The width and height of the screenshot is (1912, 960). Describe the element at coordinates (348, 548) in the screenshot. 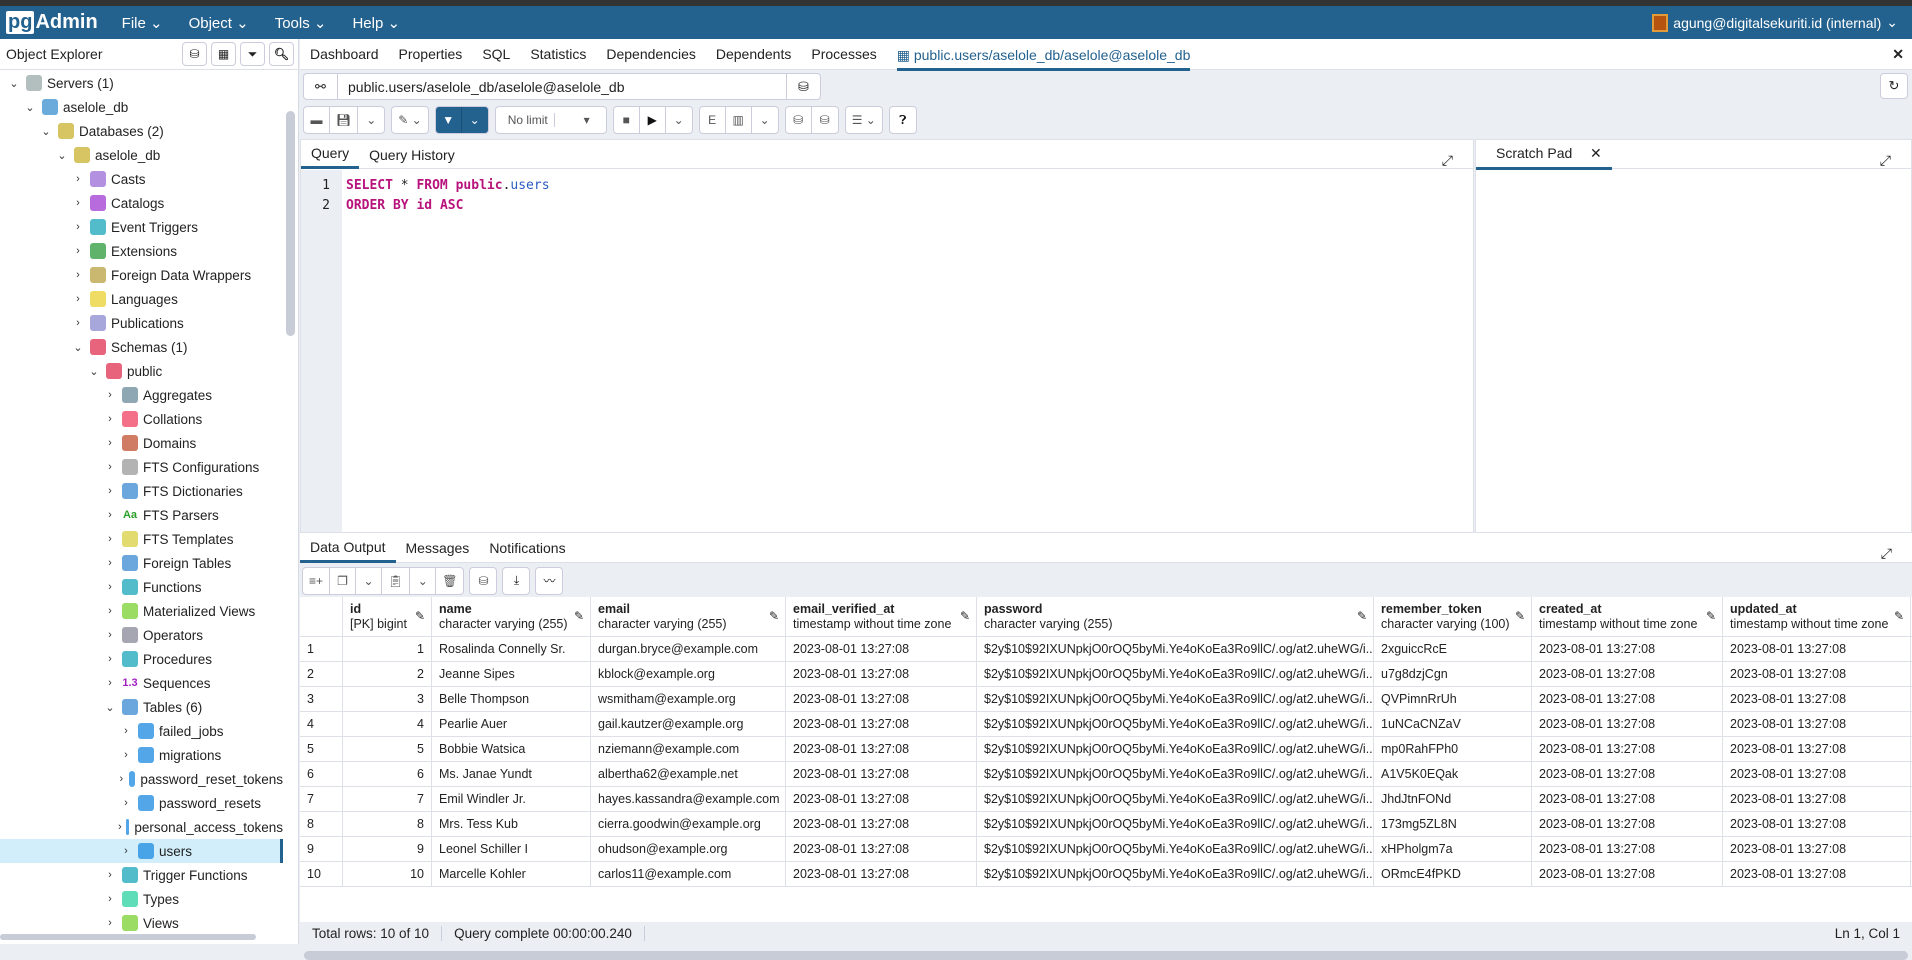

I see `tab-data-output: Data Output` at that location.